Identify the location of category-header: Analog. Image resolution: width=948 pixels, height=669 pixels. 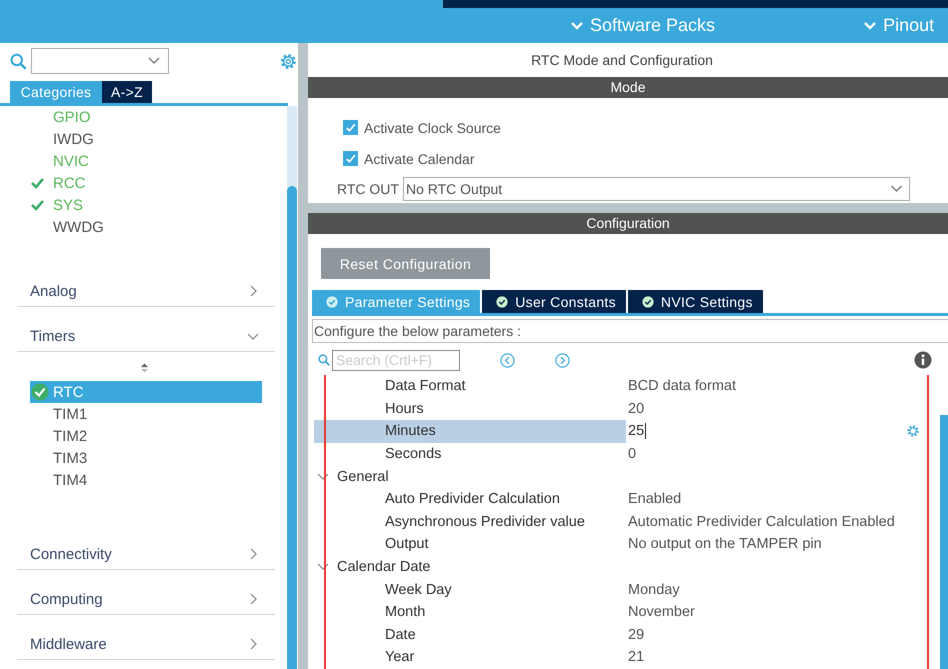
(146, 284).